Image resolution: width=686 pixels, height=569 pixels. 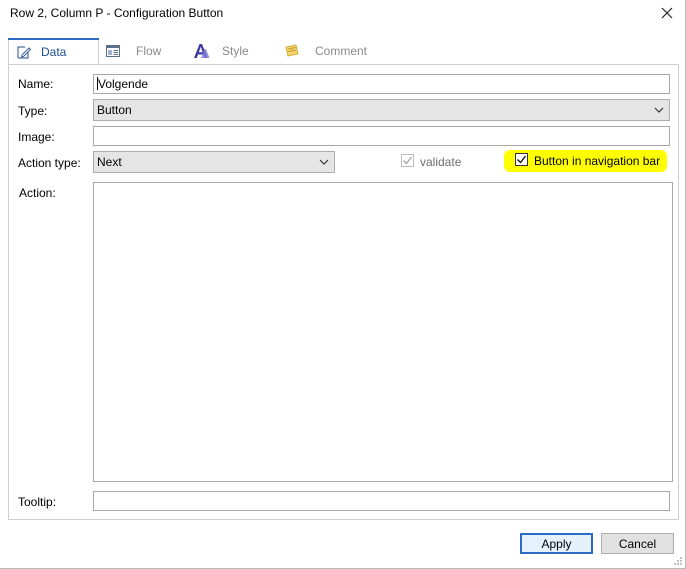 I want to click on tab-flow: Flow, so click(x=144, y=51).